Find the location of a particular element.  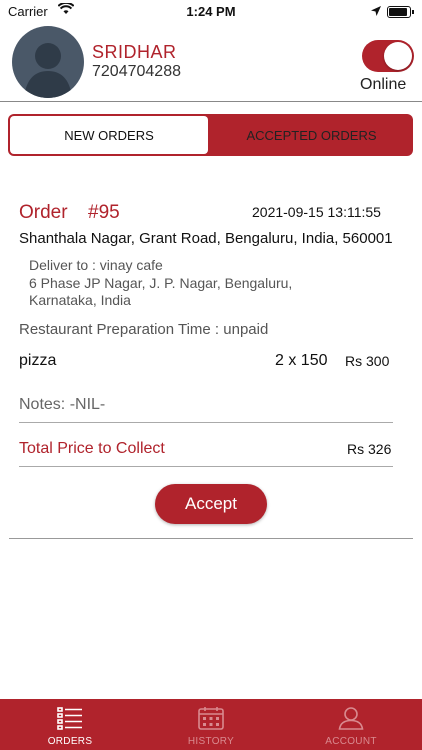

prep-time: Restaurant Preparation Time : unpaid is located at coordinates (144, 329).